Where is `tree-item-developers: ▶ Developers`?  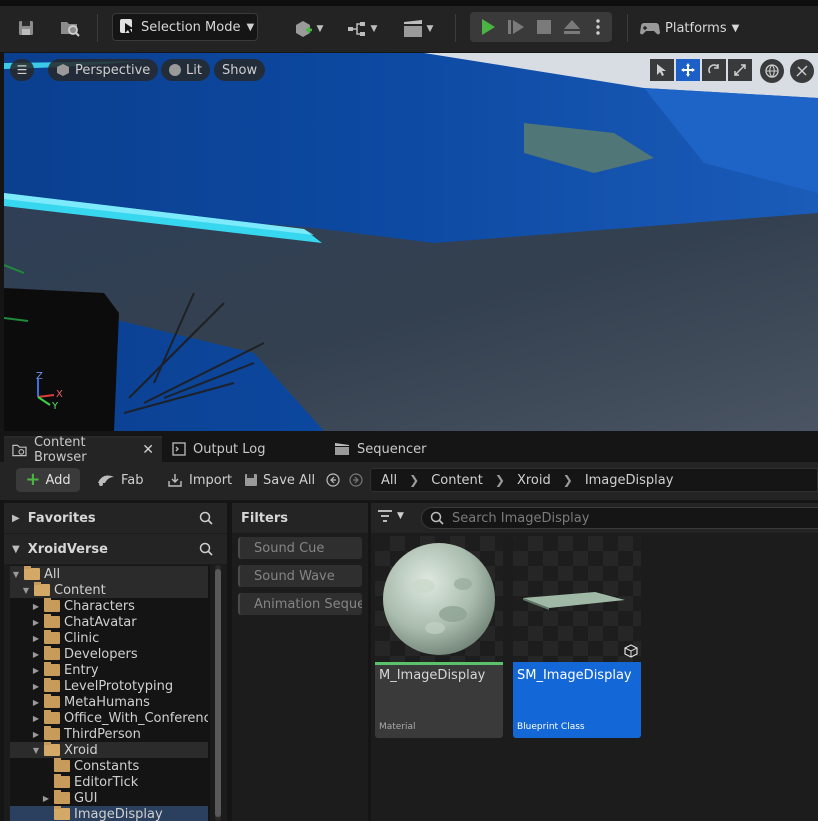
tree-item-developers: ▶ Developers is located at coordinates (109, 654).